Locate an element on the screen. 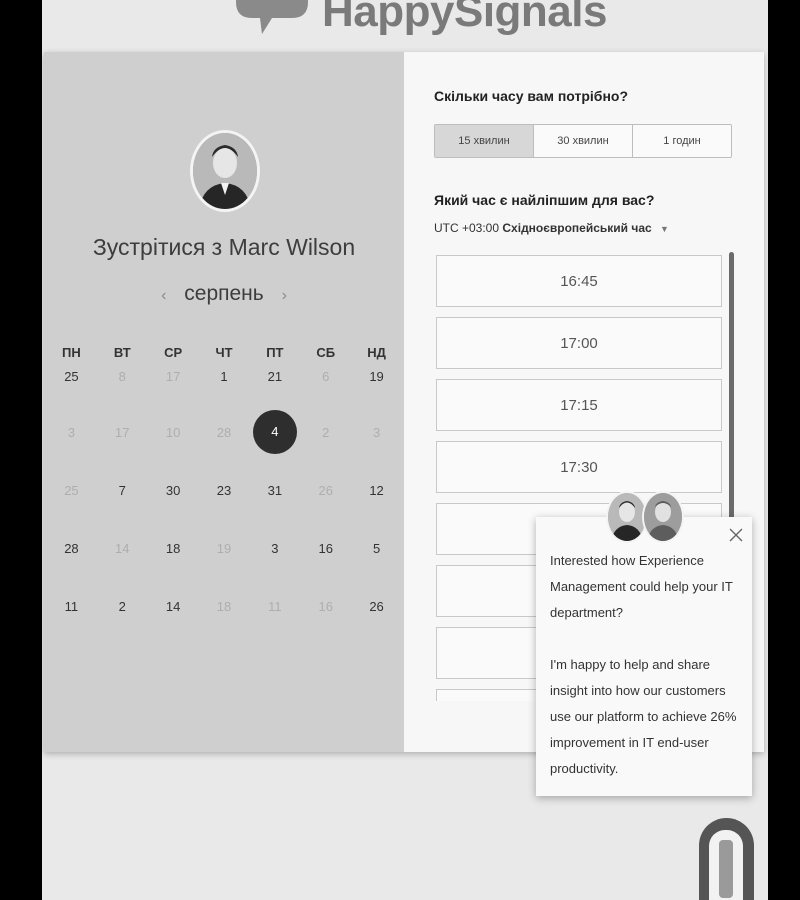  time-slot-button: 17:30 is located at coordinates (579, 467).